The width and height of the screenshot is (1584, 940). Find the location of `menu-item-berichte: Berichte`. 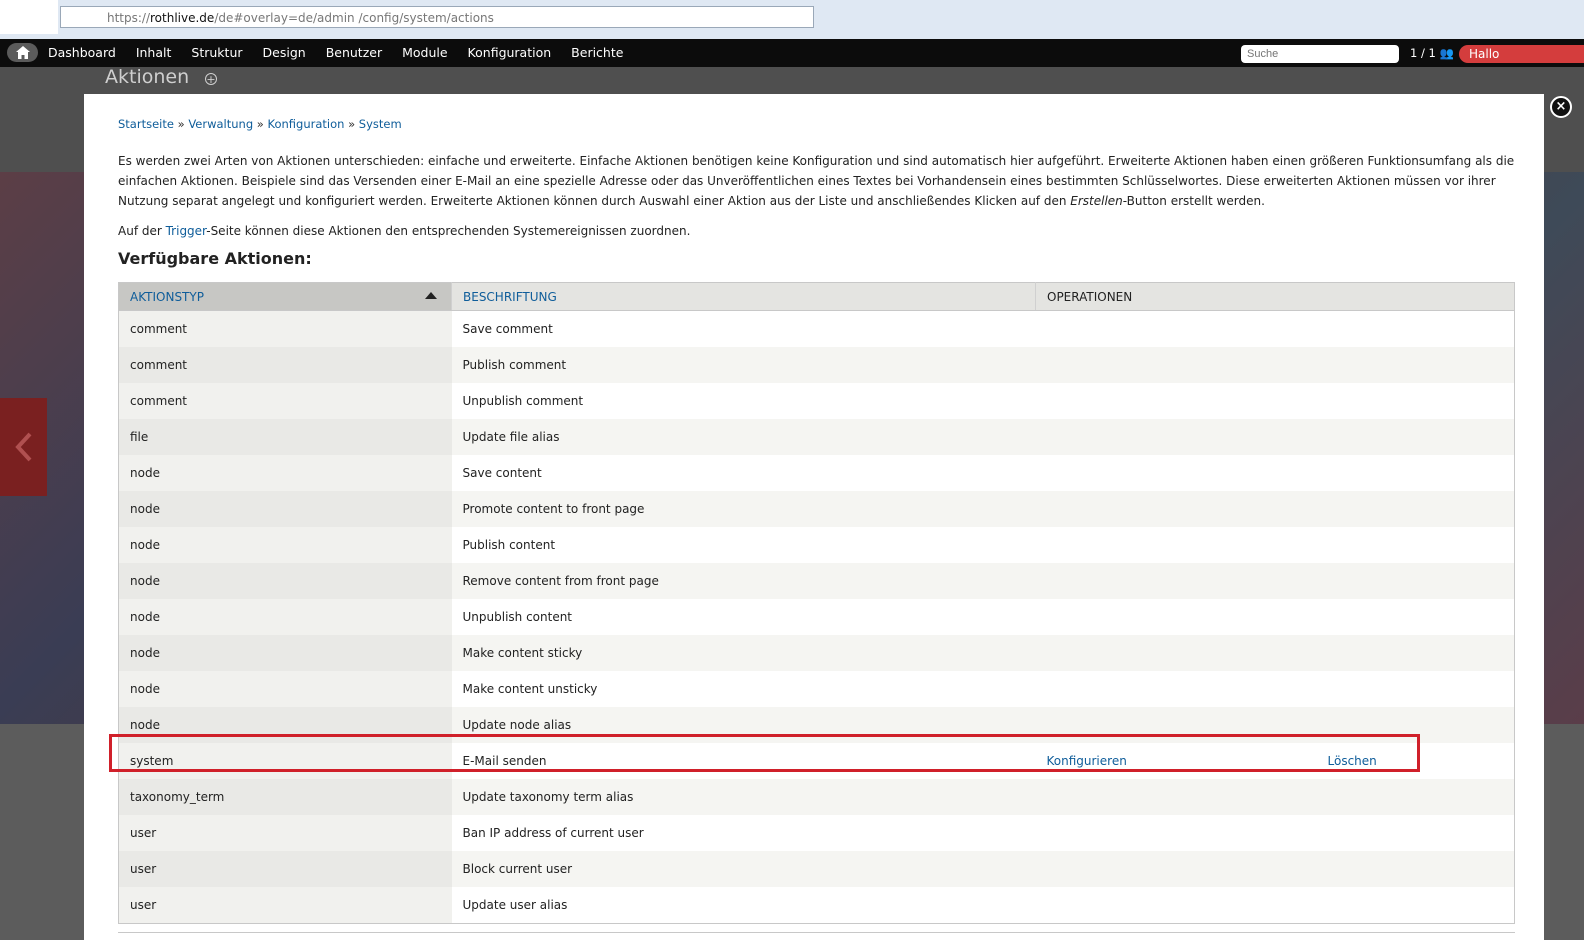

menu-item-berichte: Berichte is located at coordinates (597, 53).